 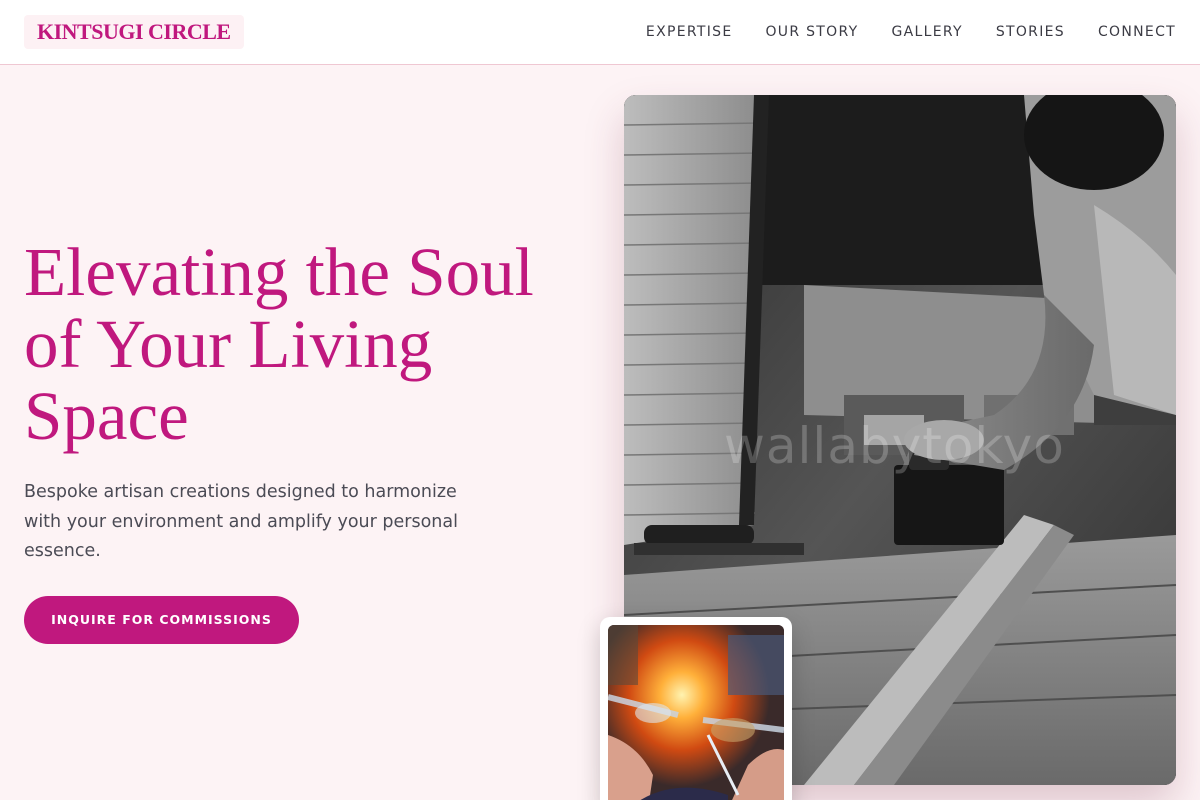 What do you see at coordinates (134, 32) in the screenshot?
I see `brand-logo: KINTSUGI CIRCLE` at bounding box center [134, 32].